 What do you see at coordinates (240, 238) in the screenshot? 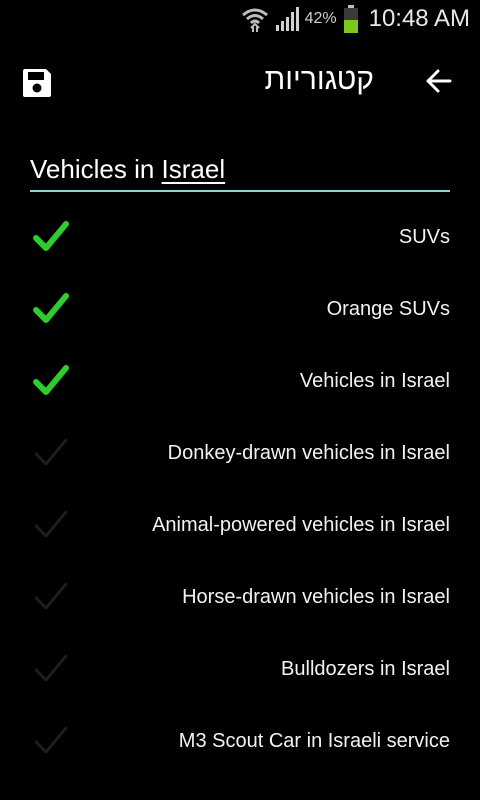
I see `list-item: SUVs` at bounding box center [240, 238].